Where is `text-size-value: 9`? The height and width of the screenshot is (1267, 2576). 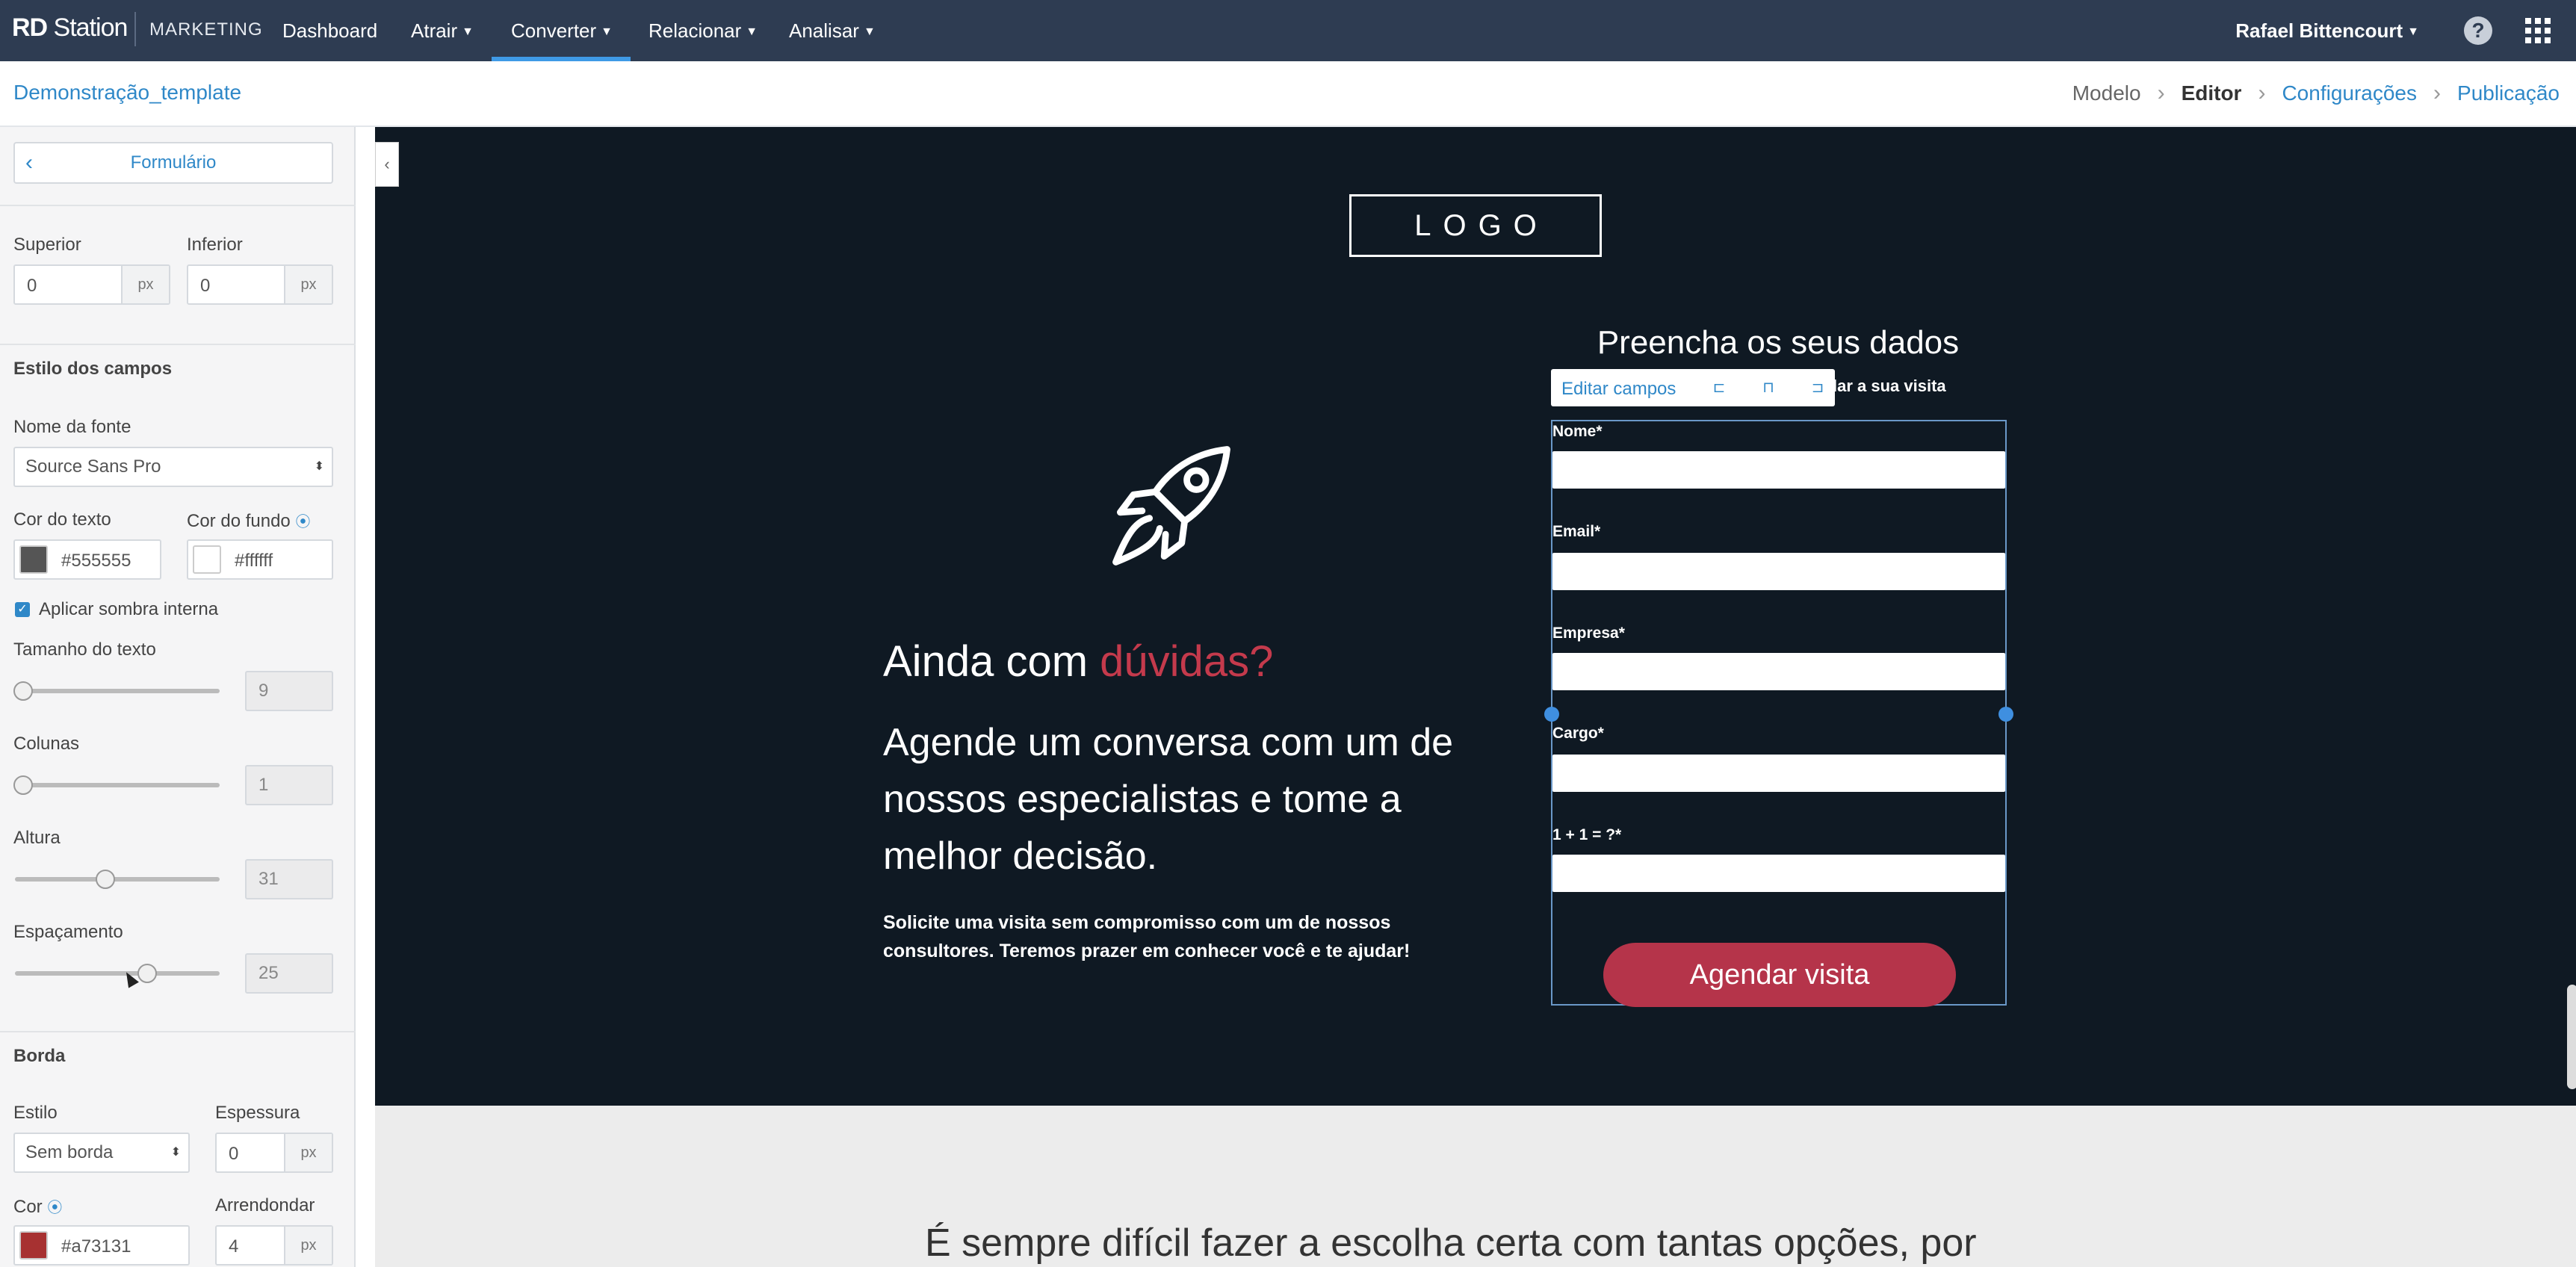
text-size-value: 9 is located at coordinates (289, 691).